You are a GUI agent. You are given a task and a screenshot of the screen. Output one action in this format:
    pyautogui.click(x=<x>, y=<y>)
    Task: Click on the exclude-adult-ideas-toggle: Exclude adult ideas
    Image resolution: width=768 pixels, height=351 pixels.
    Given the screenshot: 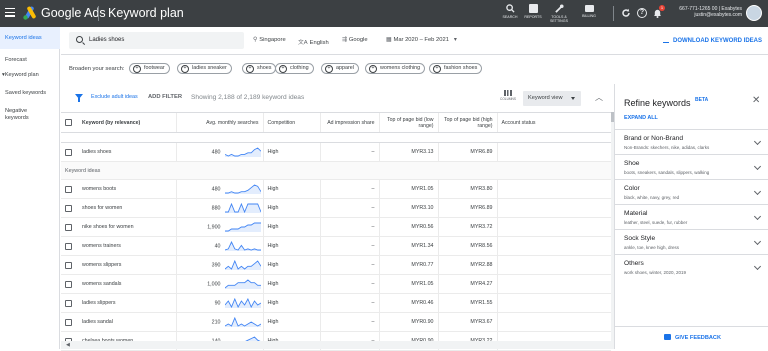 What is the action you would take?
    pyautogui.click(x=114, y=97)
    